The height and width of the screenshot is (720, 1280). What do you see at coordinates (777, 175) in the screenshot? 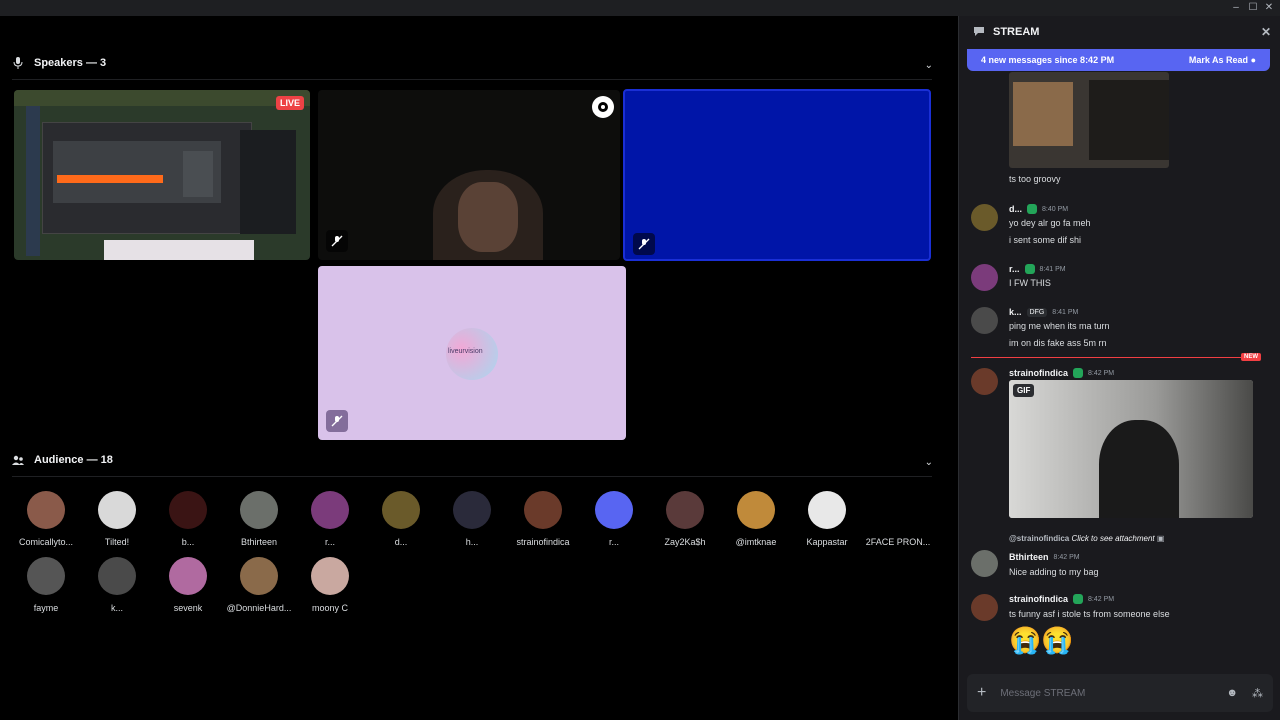
I see `participant-tile-blue` at bounding box center [777, 175].